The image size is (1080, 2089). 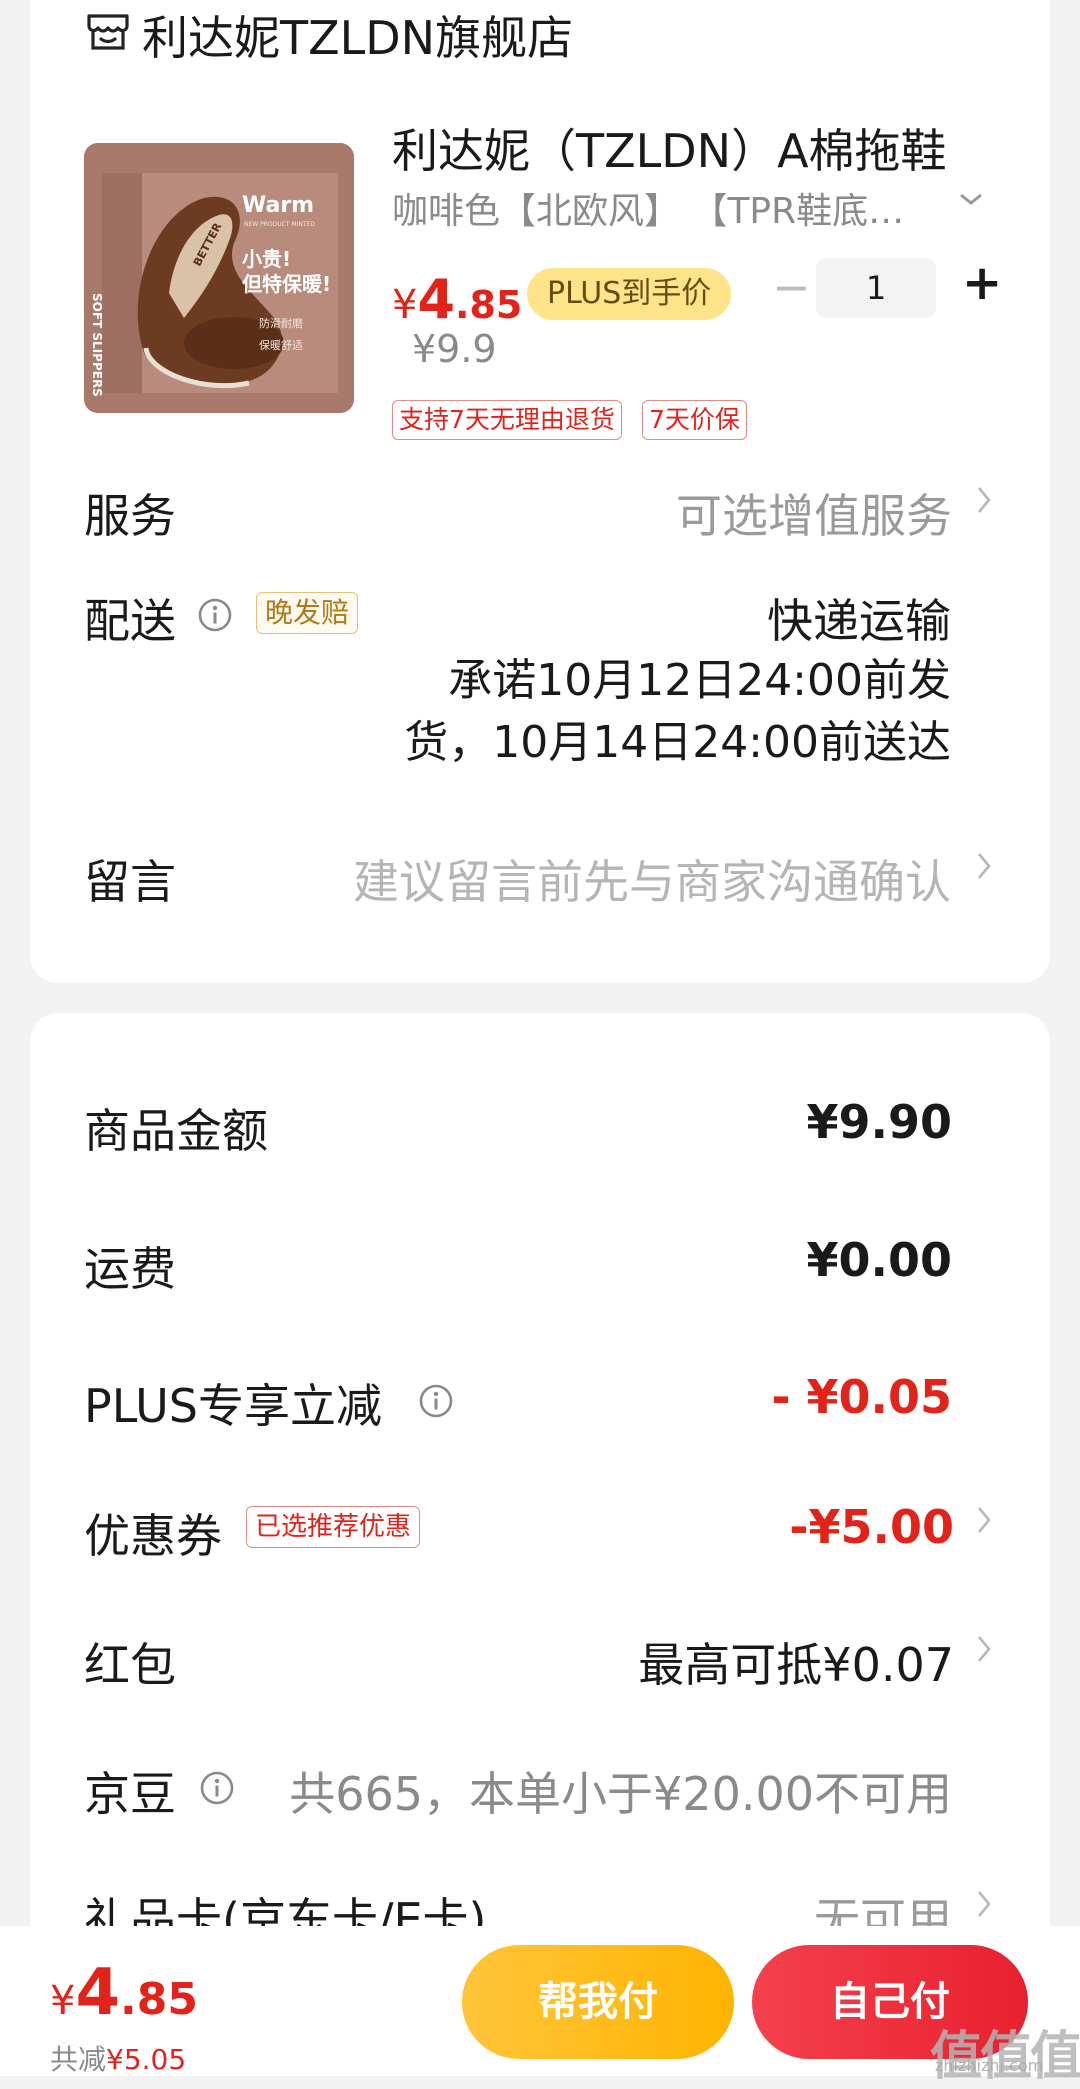 What do you see at coordinates (677, 711) in the screenshot?
I see `delivery-promise: 承诺10月12日24:00前发货，10月14日24:00前送达` at bounding box center [677, 711].